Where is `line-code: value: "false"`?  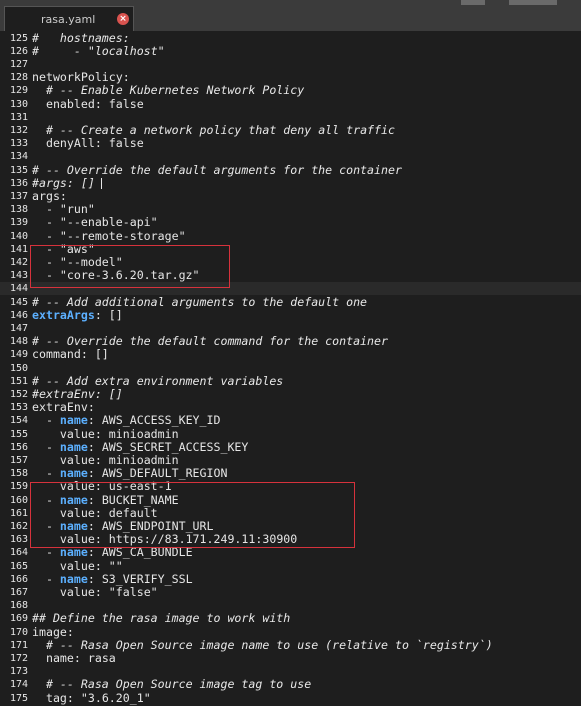 line-code: value: "false" is located at coordinates (95, 591).